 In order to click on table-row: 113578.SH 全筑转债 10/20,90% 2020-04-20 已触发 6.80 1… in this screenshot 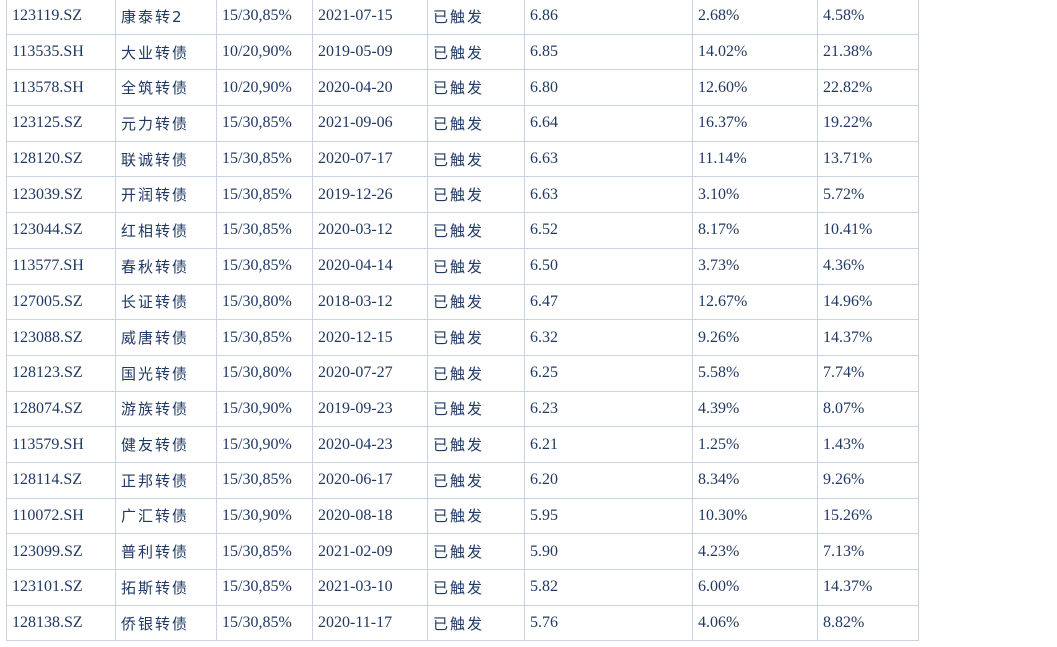, I will do `click(530, 88)`.